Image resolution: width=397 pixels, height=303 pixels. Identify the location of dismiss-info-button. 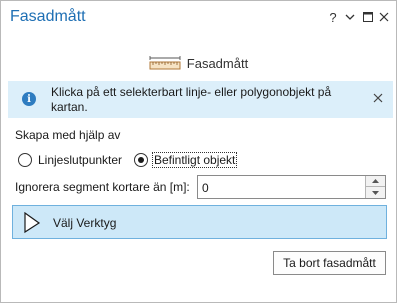
(378, 98).